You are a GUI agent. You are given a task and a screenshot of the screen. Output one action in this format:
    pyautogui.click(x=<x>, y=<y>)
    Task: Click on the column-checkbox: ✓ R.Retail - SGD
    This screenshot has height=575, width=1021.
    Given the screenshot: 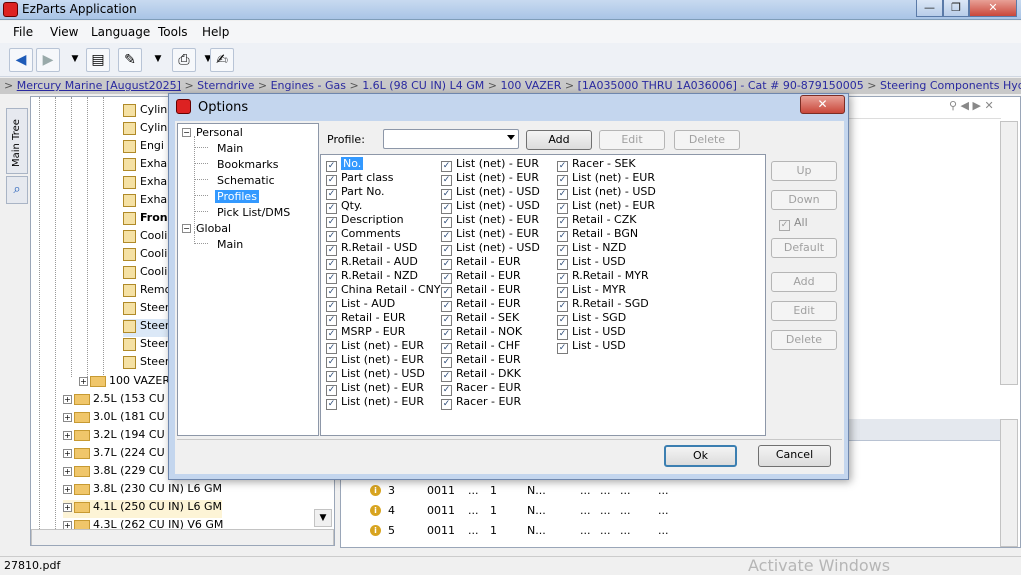 What is the action you would take?
    pyautogui.click(x=603, y=304)
    